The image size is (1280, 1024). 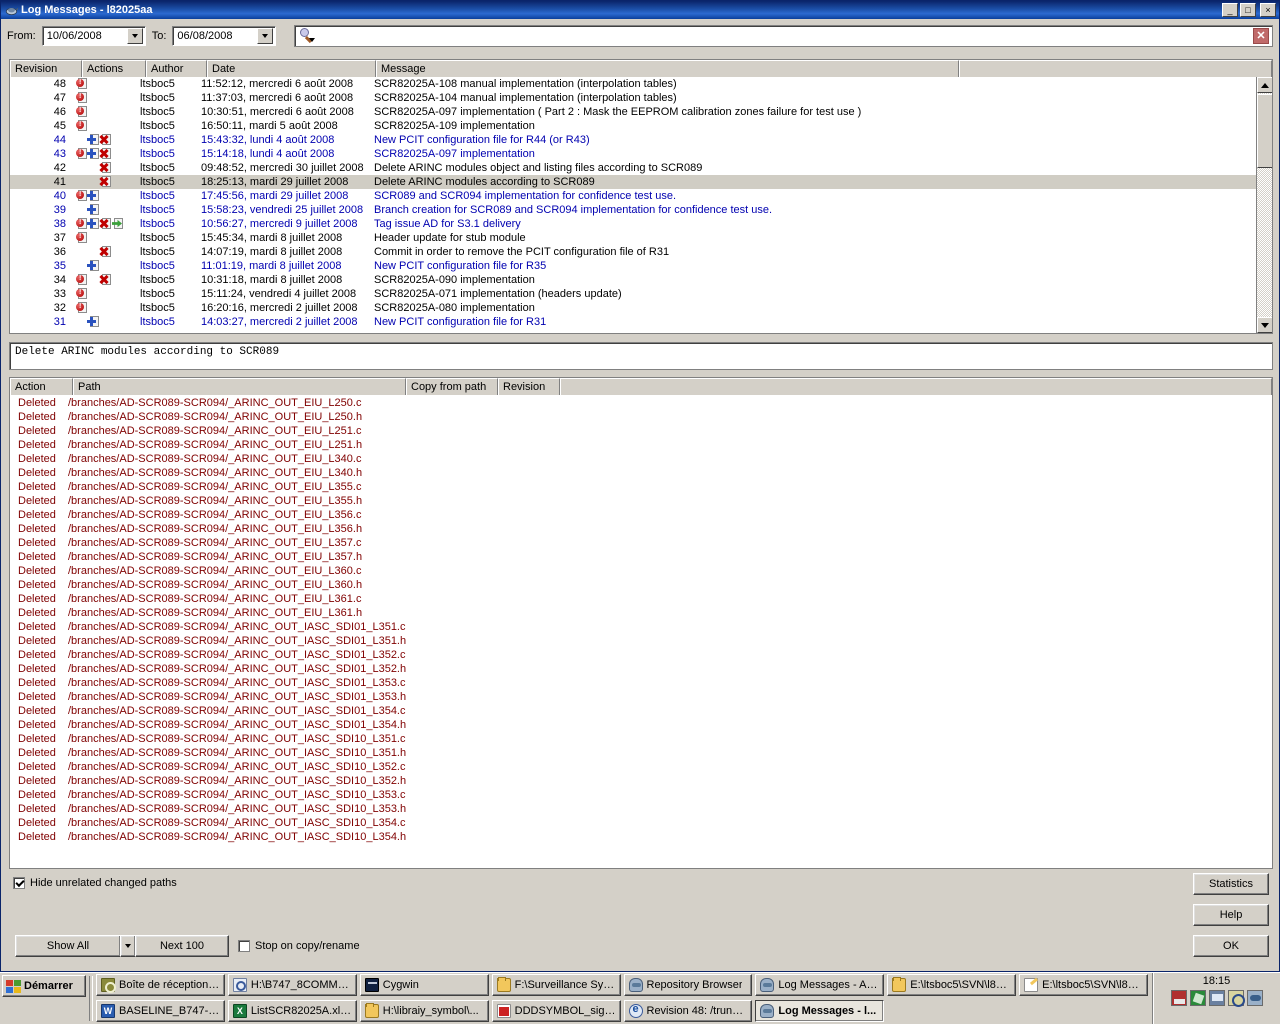 I want to click on close-icon: ✕, so click(x=1261, y=36).